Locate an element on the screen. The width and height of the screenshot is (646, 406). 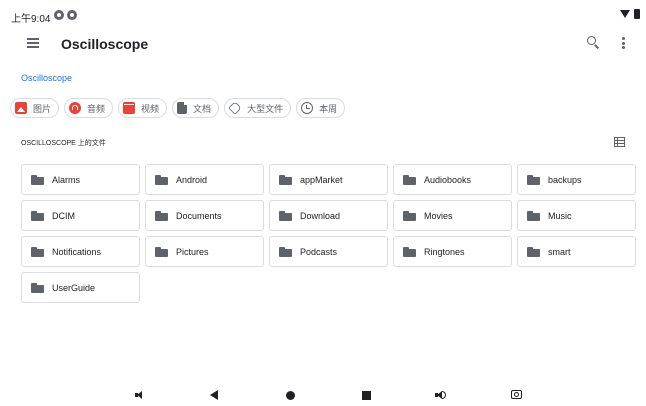
folder-item: DCIM is located at coordinates (80, 215).